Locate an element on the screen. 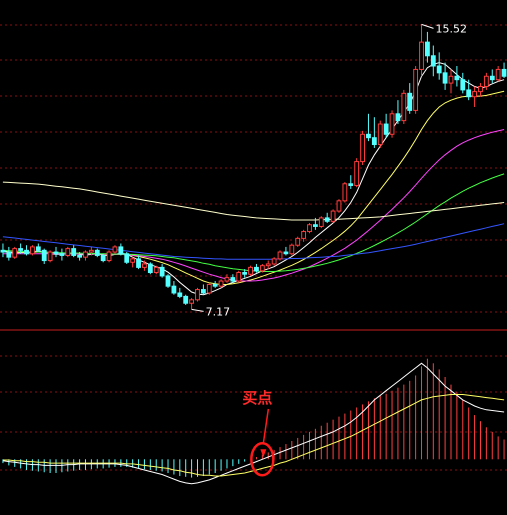  low-price-label: 7.17 is located at coordinates (218, 311).